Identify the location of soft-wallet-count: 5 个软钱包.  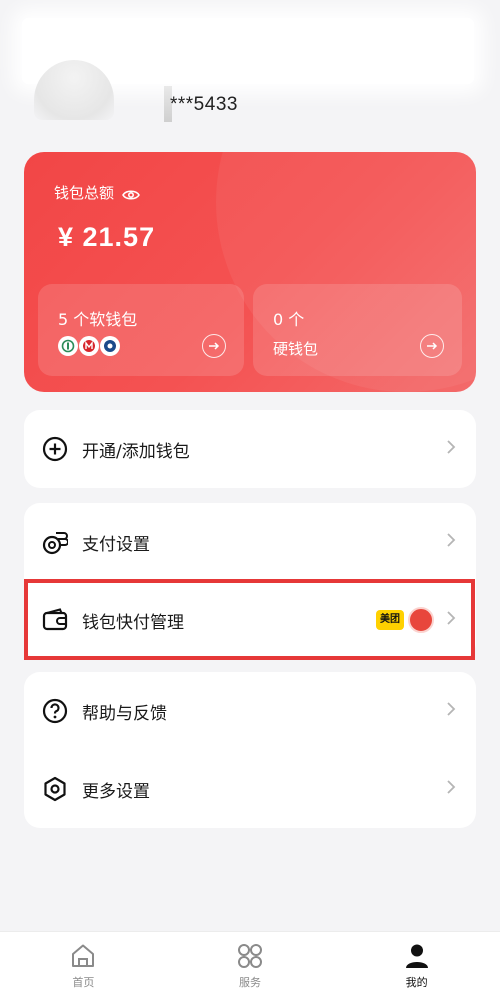
(98, 319).